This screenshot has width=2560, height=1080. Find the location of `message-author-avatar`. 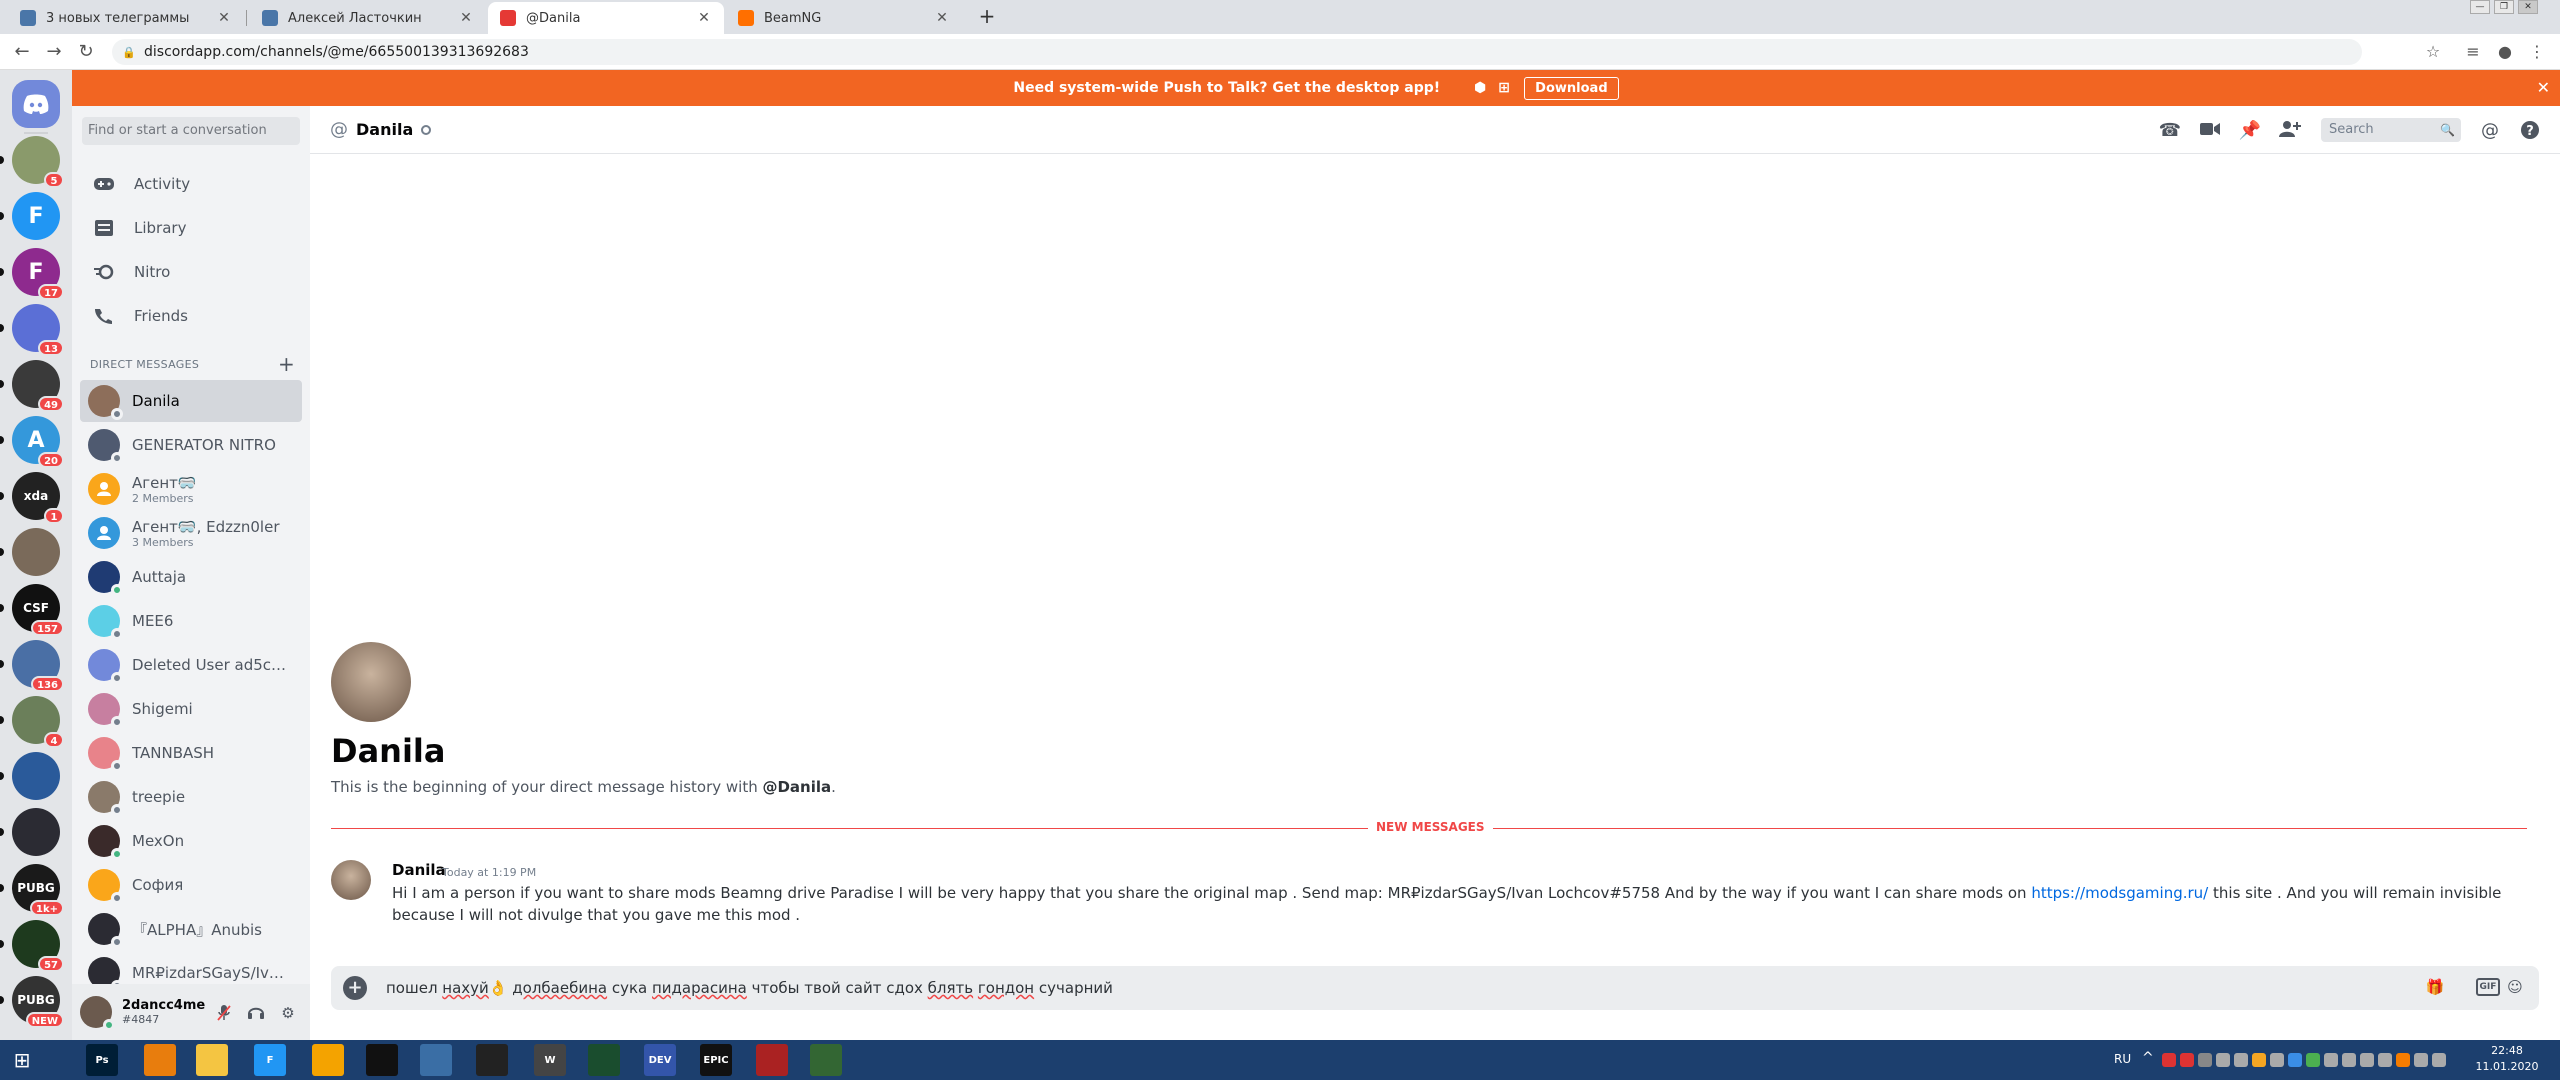

message-author-avatar is located at coordinates (351, 880).